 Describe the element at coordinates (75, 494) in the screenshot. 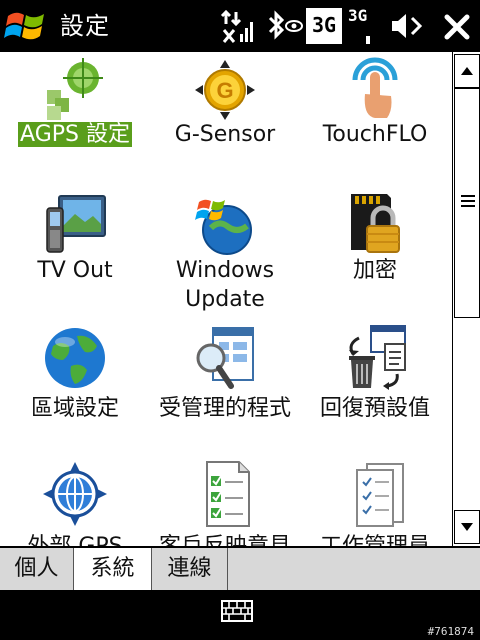

I see `external-gps-icon` at that location.